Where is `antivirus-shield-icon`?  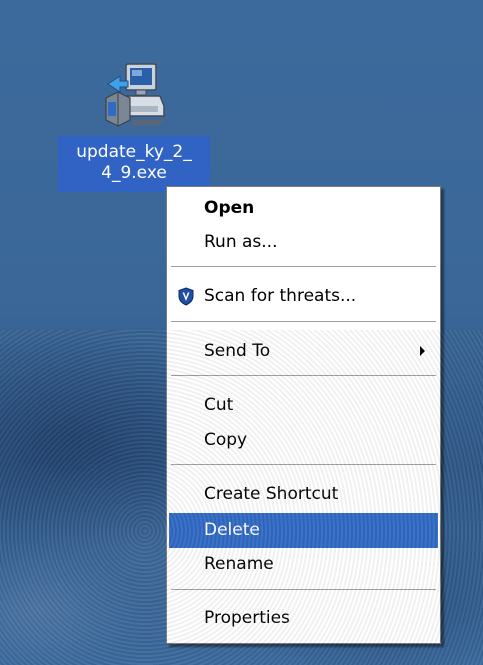
antivirus-shield-icon is located at coordinates (186, 296).